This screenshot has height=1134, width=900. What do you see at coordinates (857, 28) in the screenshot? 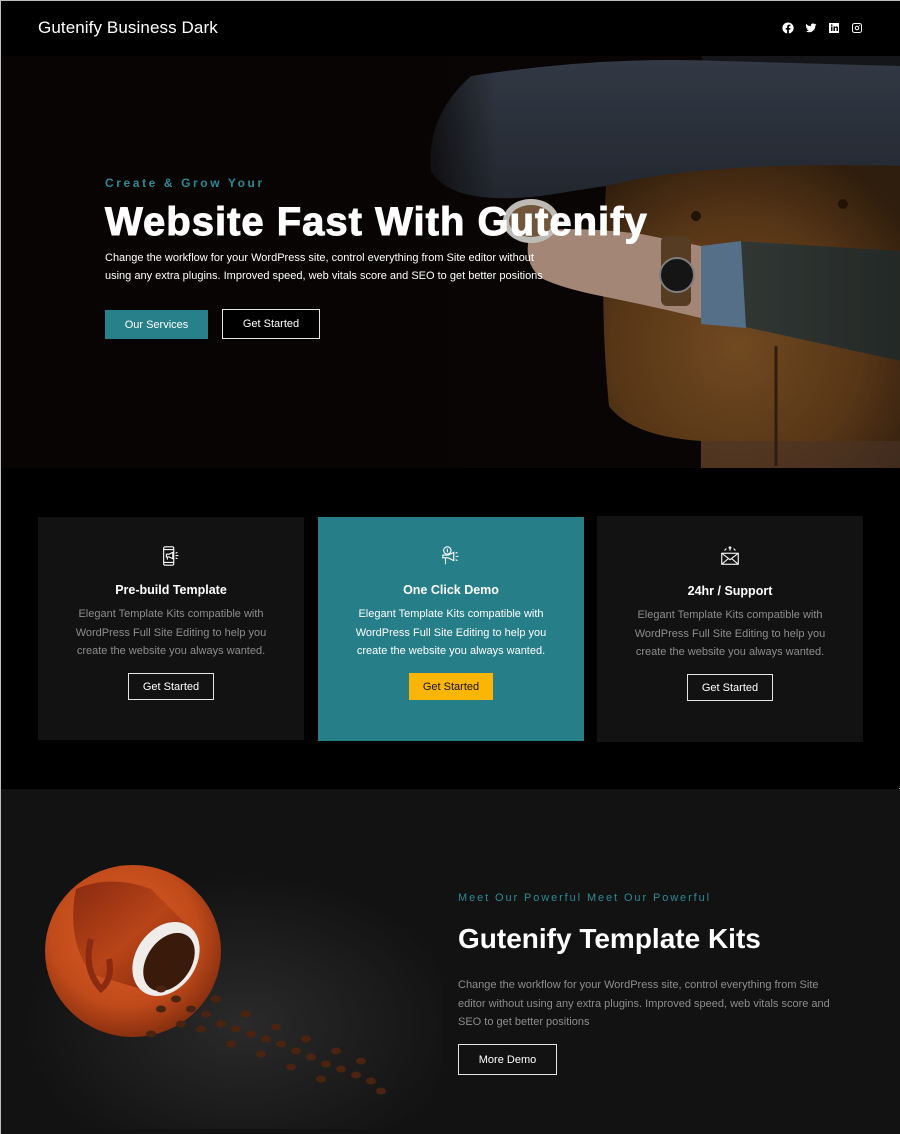
I see `instagram-icon` at bounding box center [857, 28].